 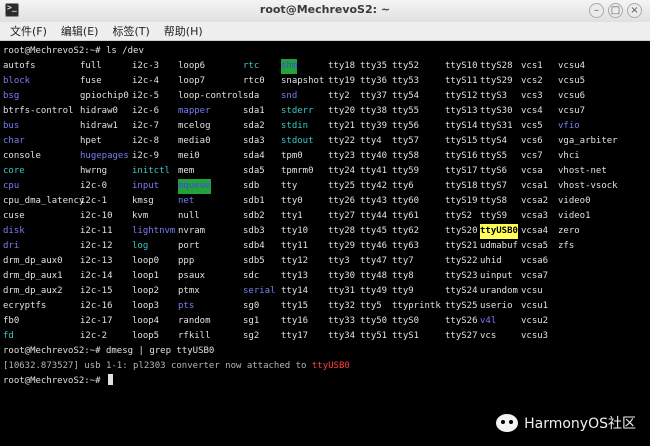 What do you see at coordinates (292, 201) in the screenshot?
I see `dev-entry: tty0` at bounding box center [292, 201].